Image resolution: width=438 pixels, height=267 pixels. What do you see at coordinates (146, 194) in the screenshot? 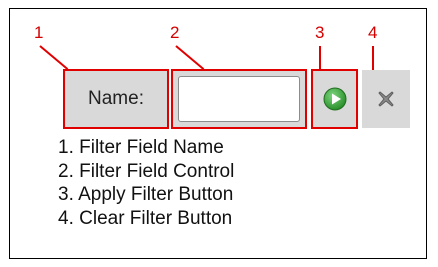
I see `legend-item-3: 3. Apply Filter Button` at bounding box center [146, 194].